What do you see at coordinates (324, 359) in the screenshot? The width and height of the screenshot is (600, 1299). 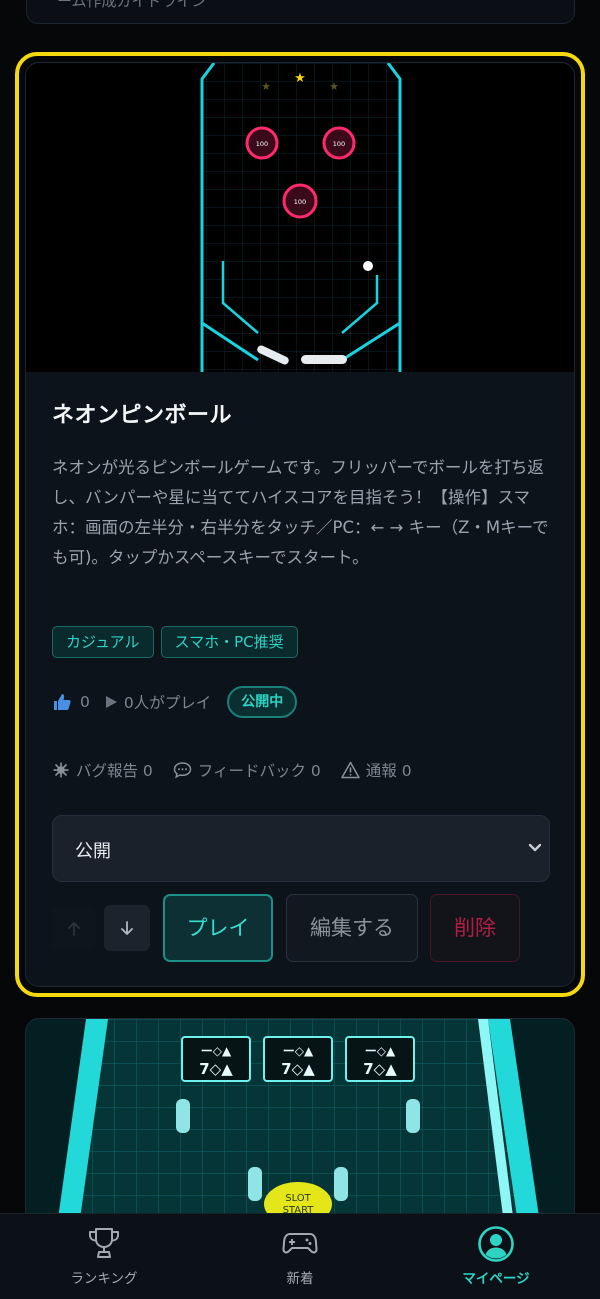 I see `right-flipper` at bounding box center [324, 359].